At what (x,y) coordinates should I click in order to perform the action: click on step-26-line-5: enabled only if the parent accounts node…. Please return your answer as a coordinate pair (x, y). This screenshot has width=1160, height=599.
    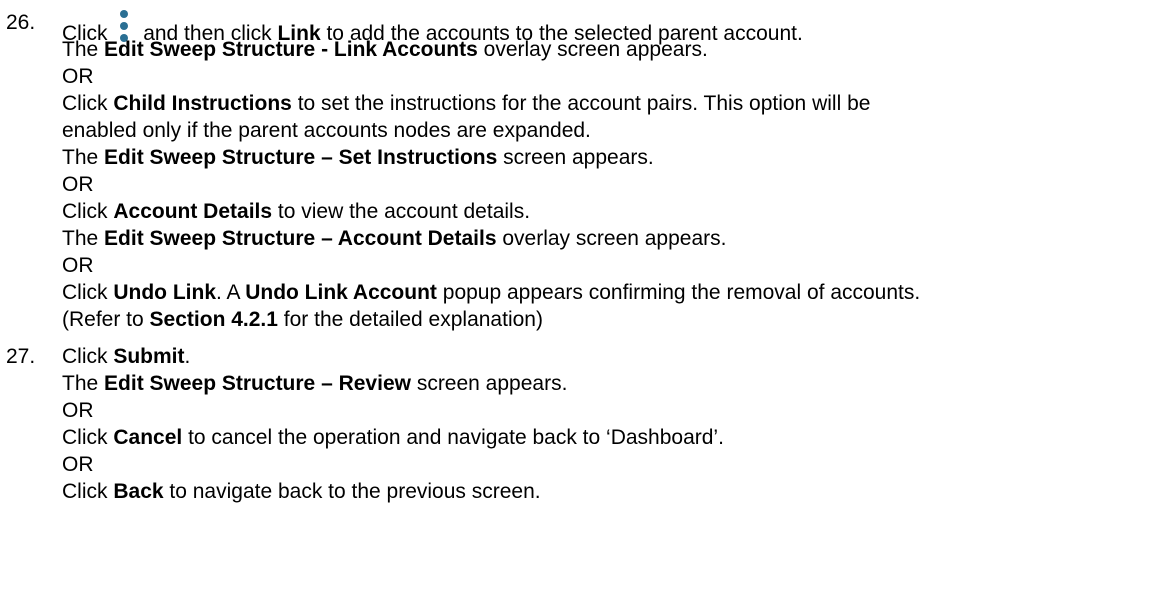
    Looking at the image, I should click on (326, 130).